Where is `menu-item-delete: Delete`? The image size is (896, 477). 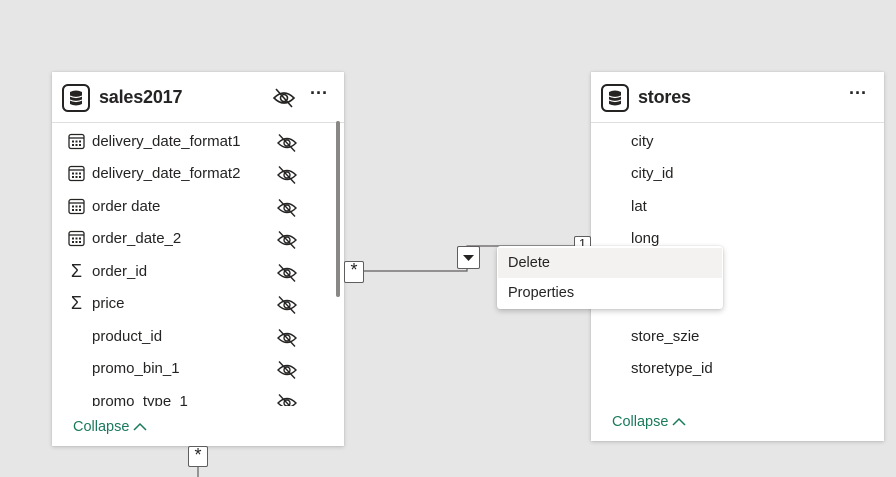
menu-item-delete: Delete is located at coordinates (610, 263).